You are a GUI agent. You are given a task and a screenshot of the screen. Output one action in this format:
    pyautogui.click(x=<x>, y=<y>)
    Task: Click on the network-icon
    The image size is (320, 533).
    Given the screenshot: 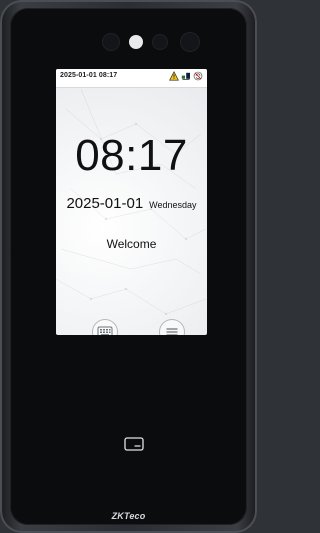 What is the action you would take?
    pyautogui.click(x=185, y=76)
    